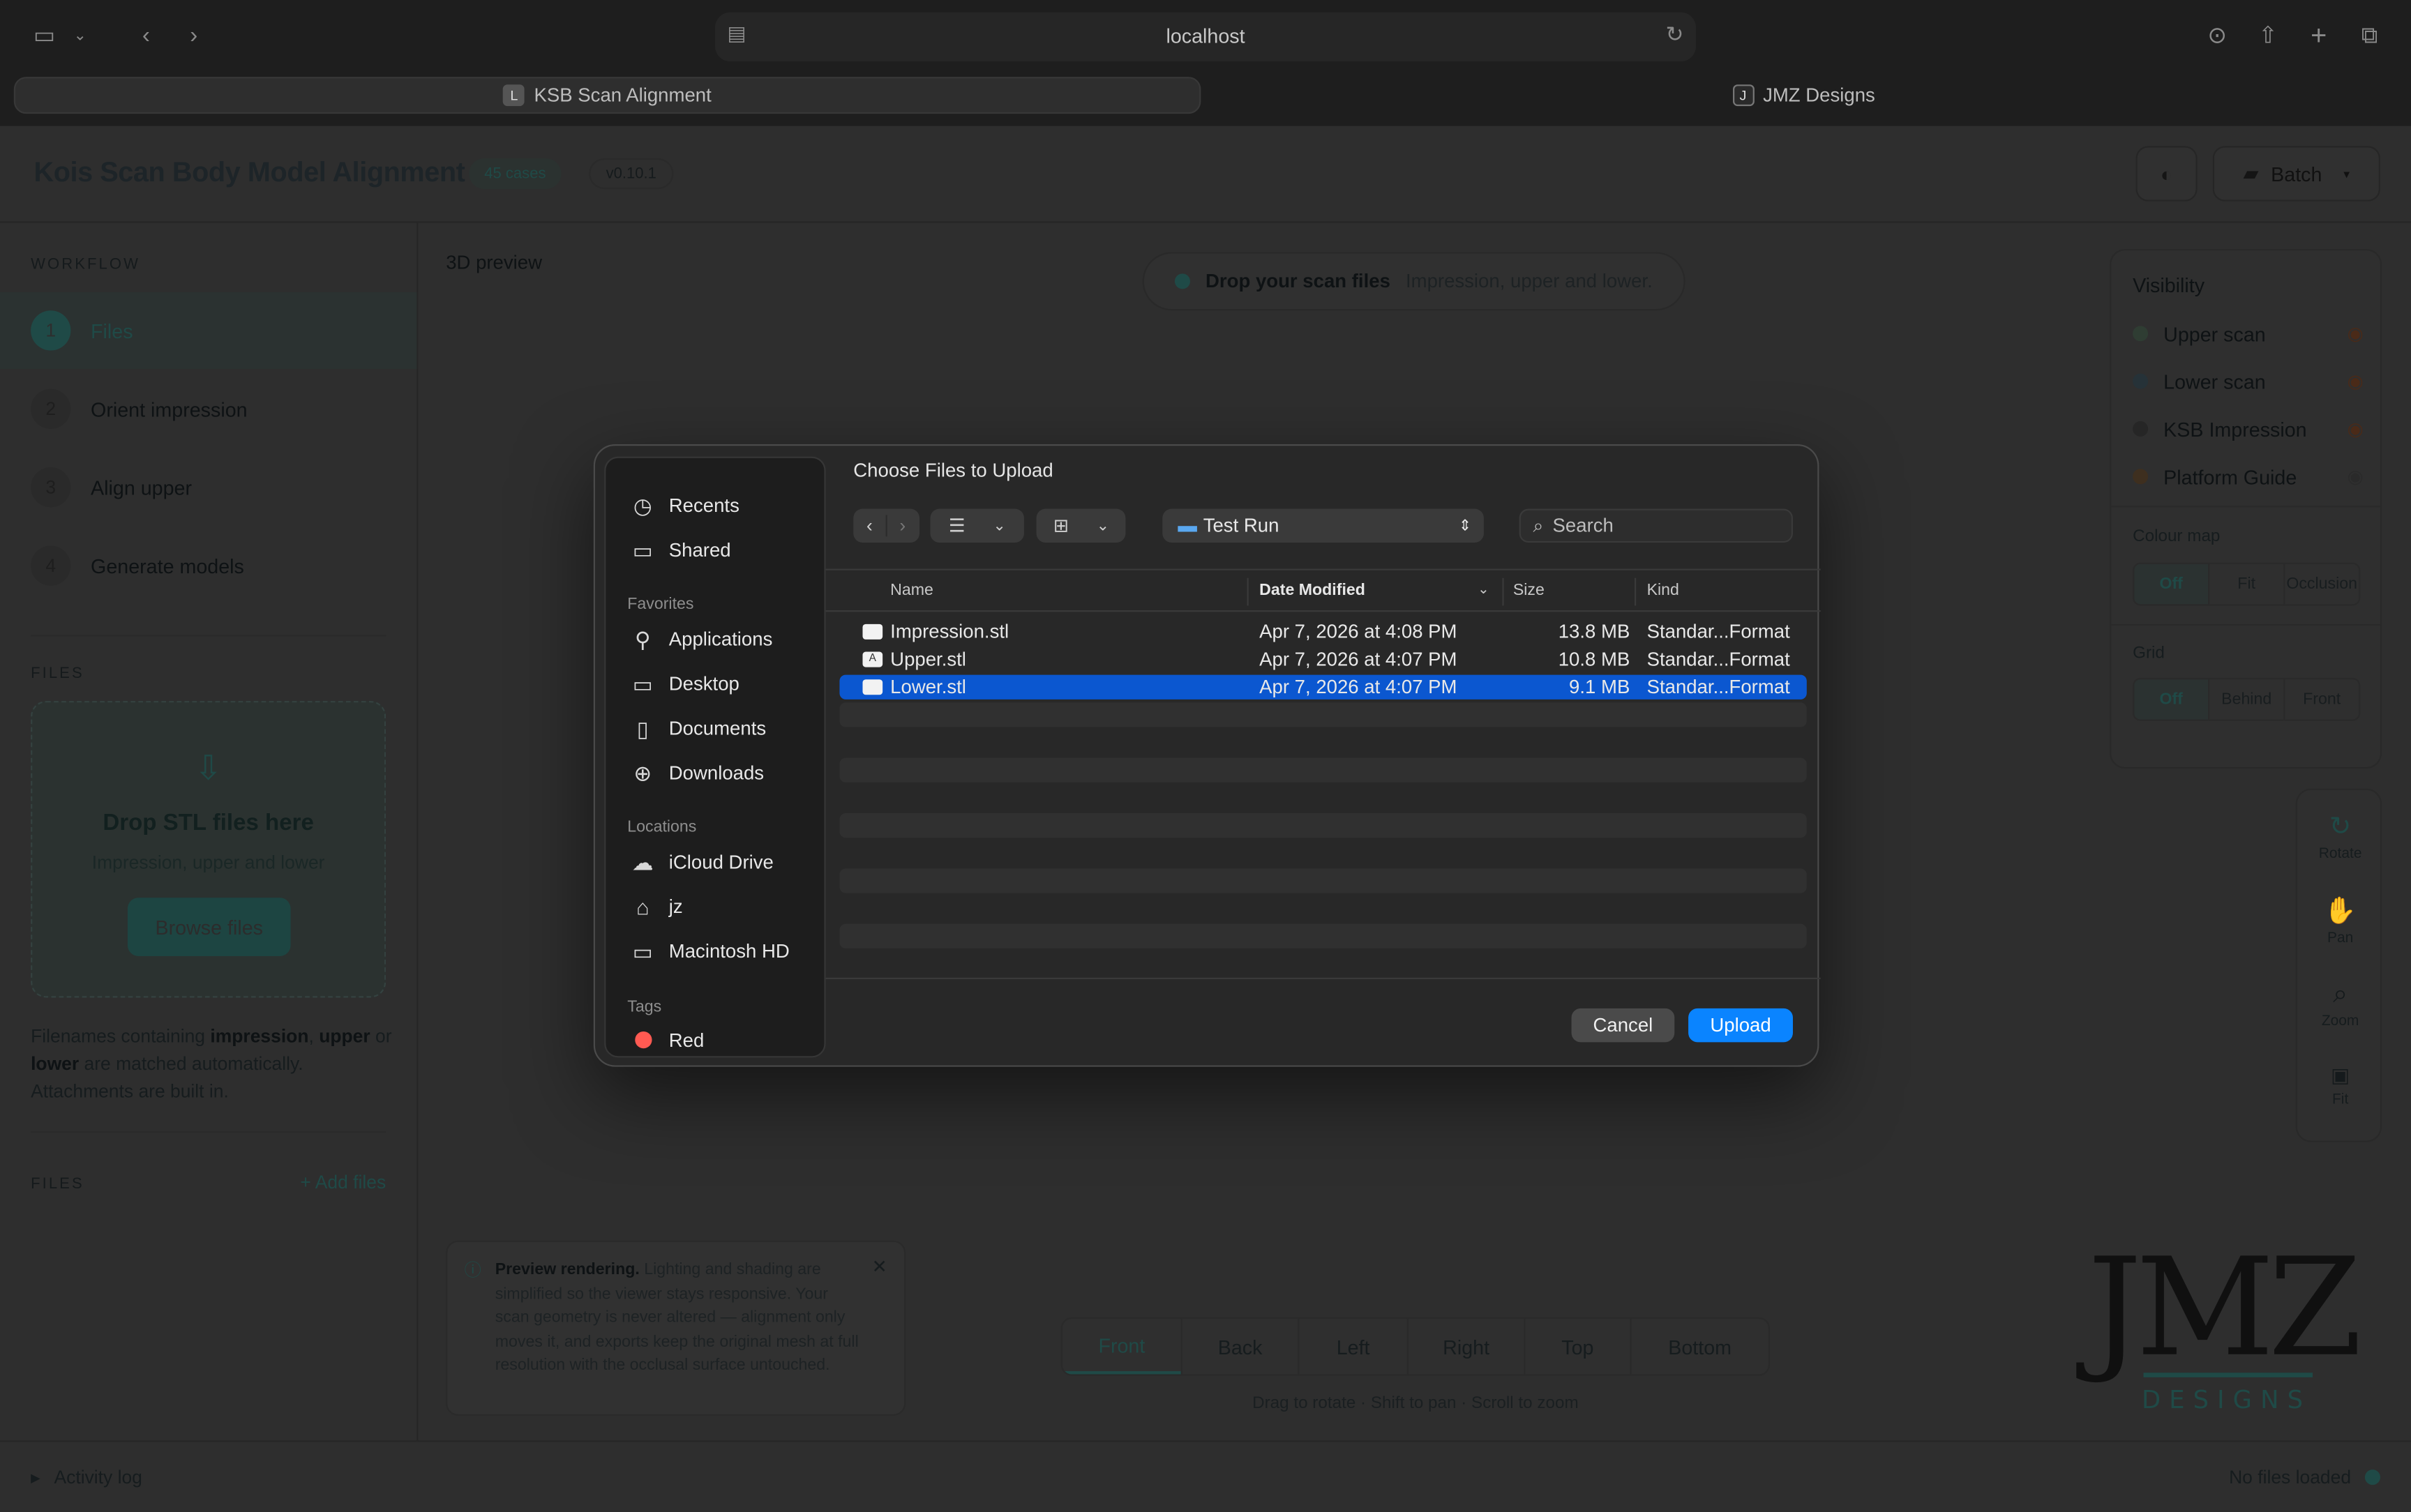 The width and height of the screenshot is (2411, 1512). What do you see at coordinates (1529, 590) in the screenshot?
I see `column-size: Size` at bounding box center [1529, 590].